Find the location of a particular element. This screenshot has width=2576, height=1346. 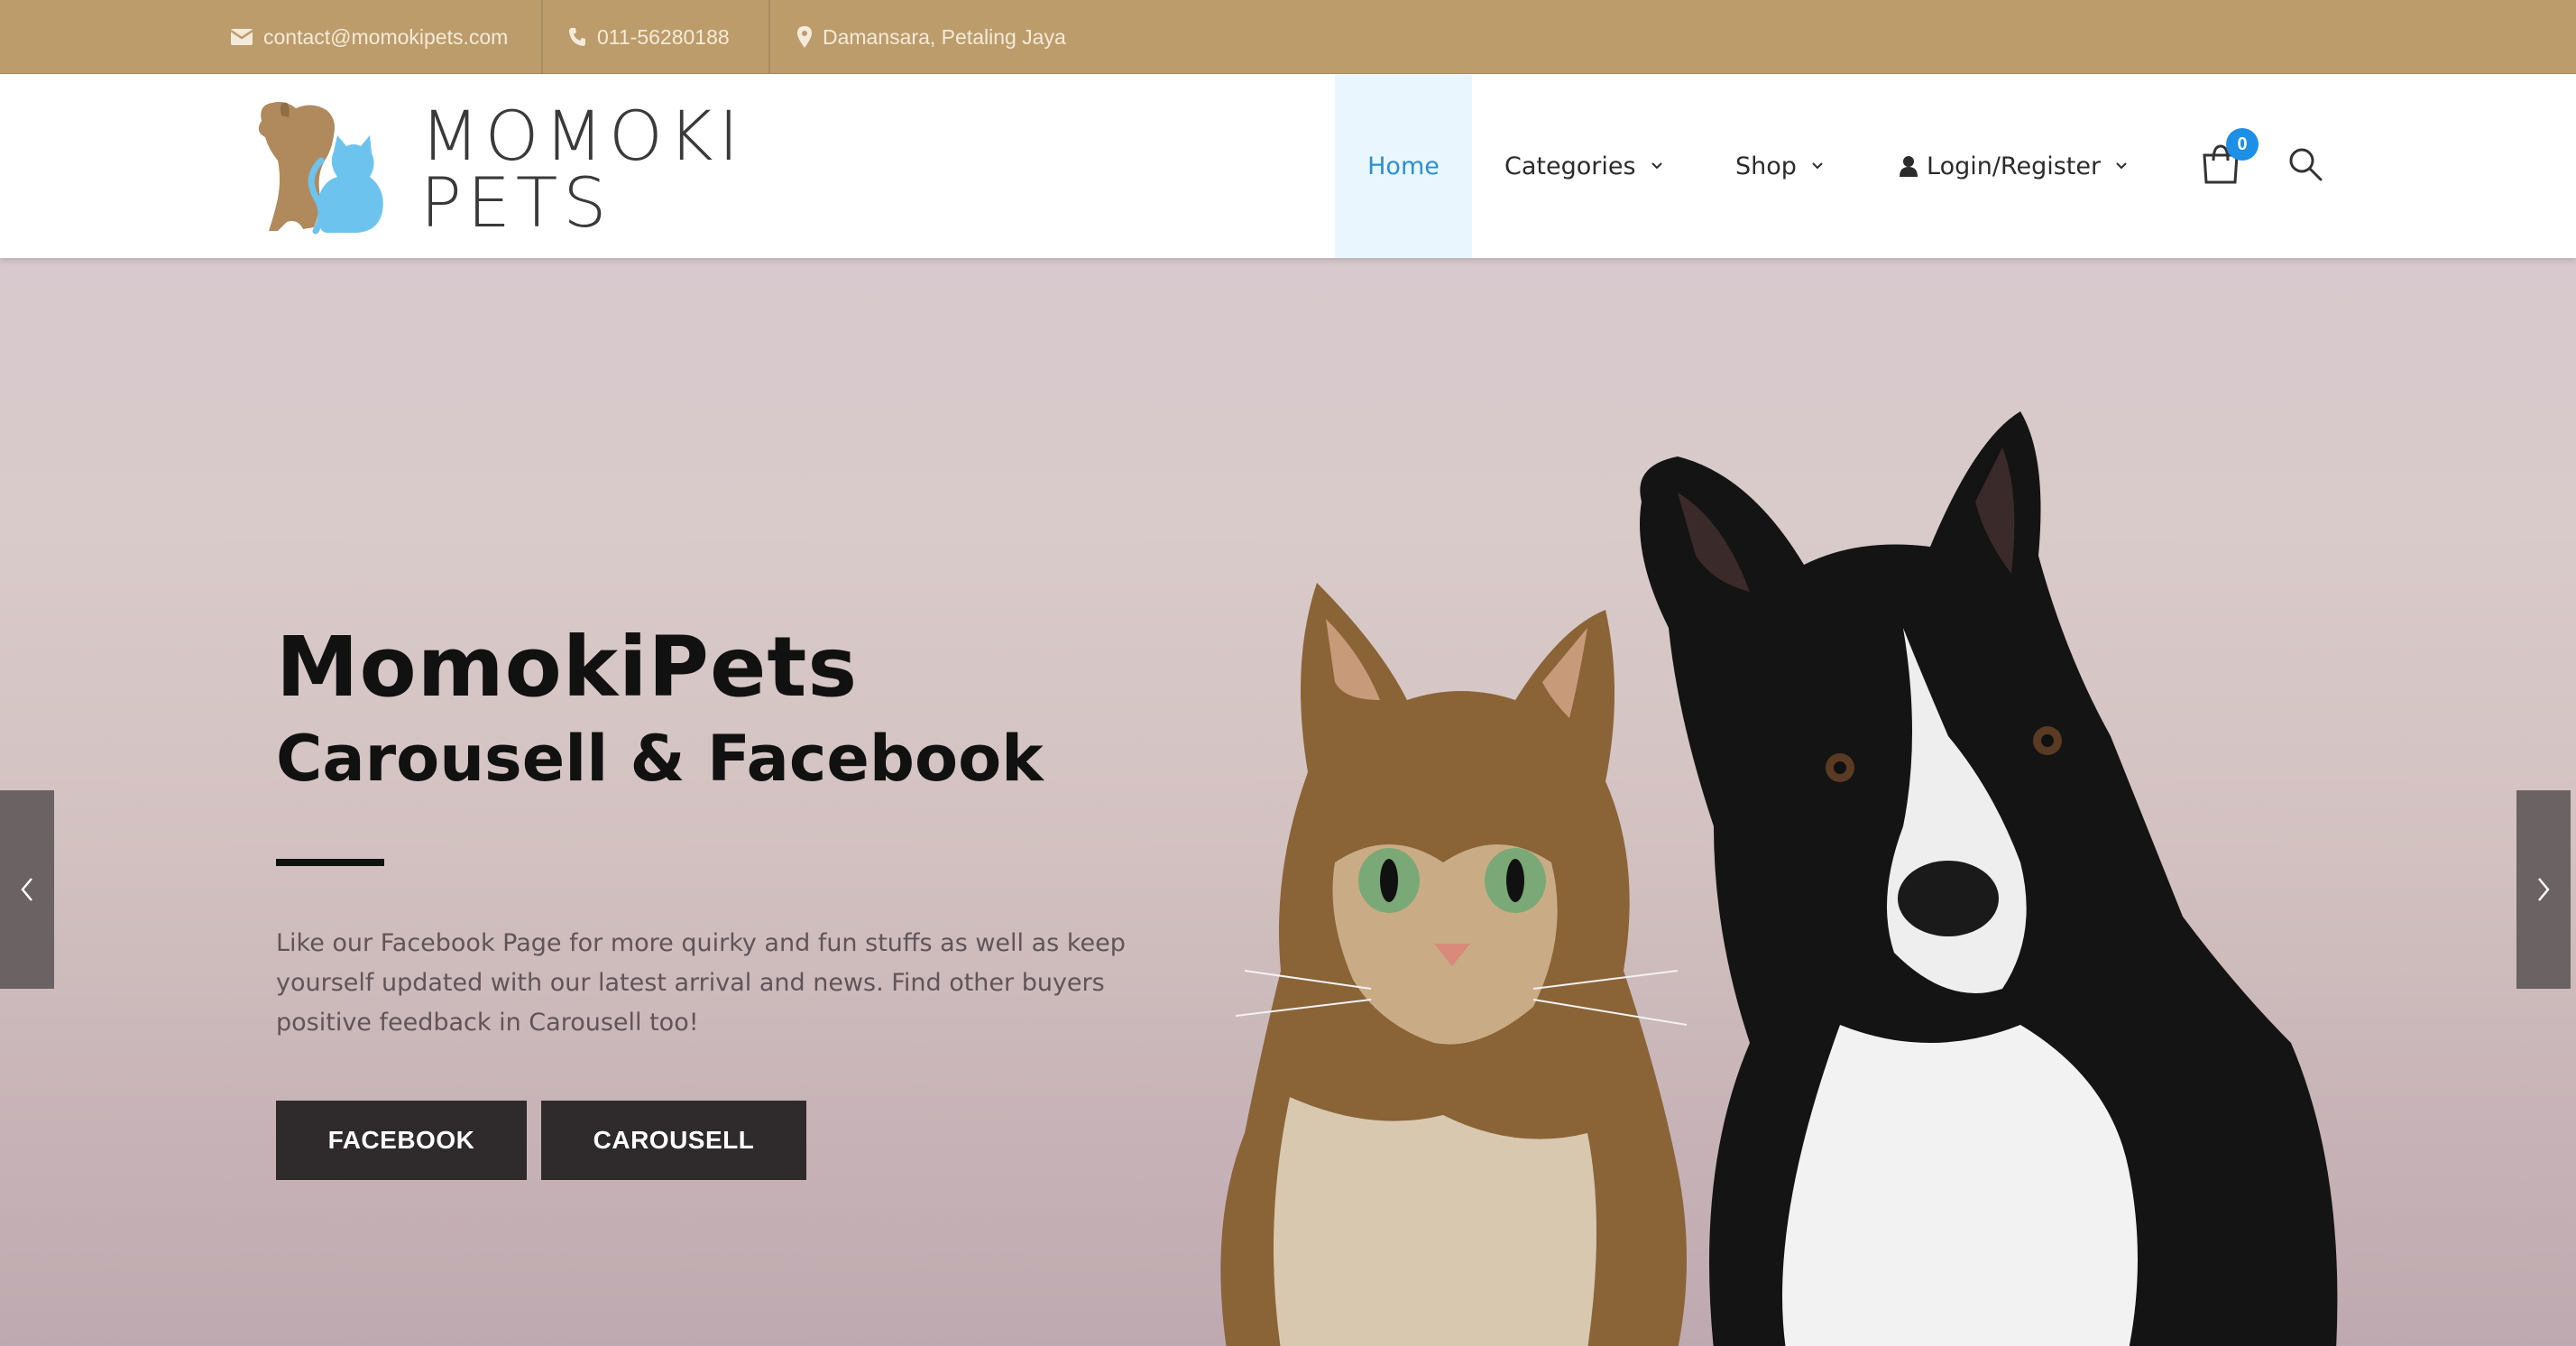

nav-login-label: Login/Register is located at coordinates (2015, 166).